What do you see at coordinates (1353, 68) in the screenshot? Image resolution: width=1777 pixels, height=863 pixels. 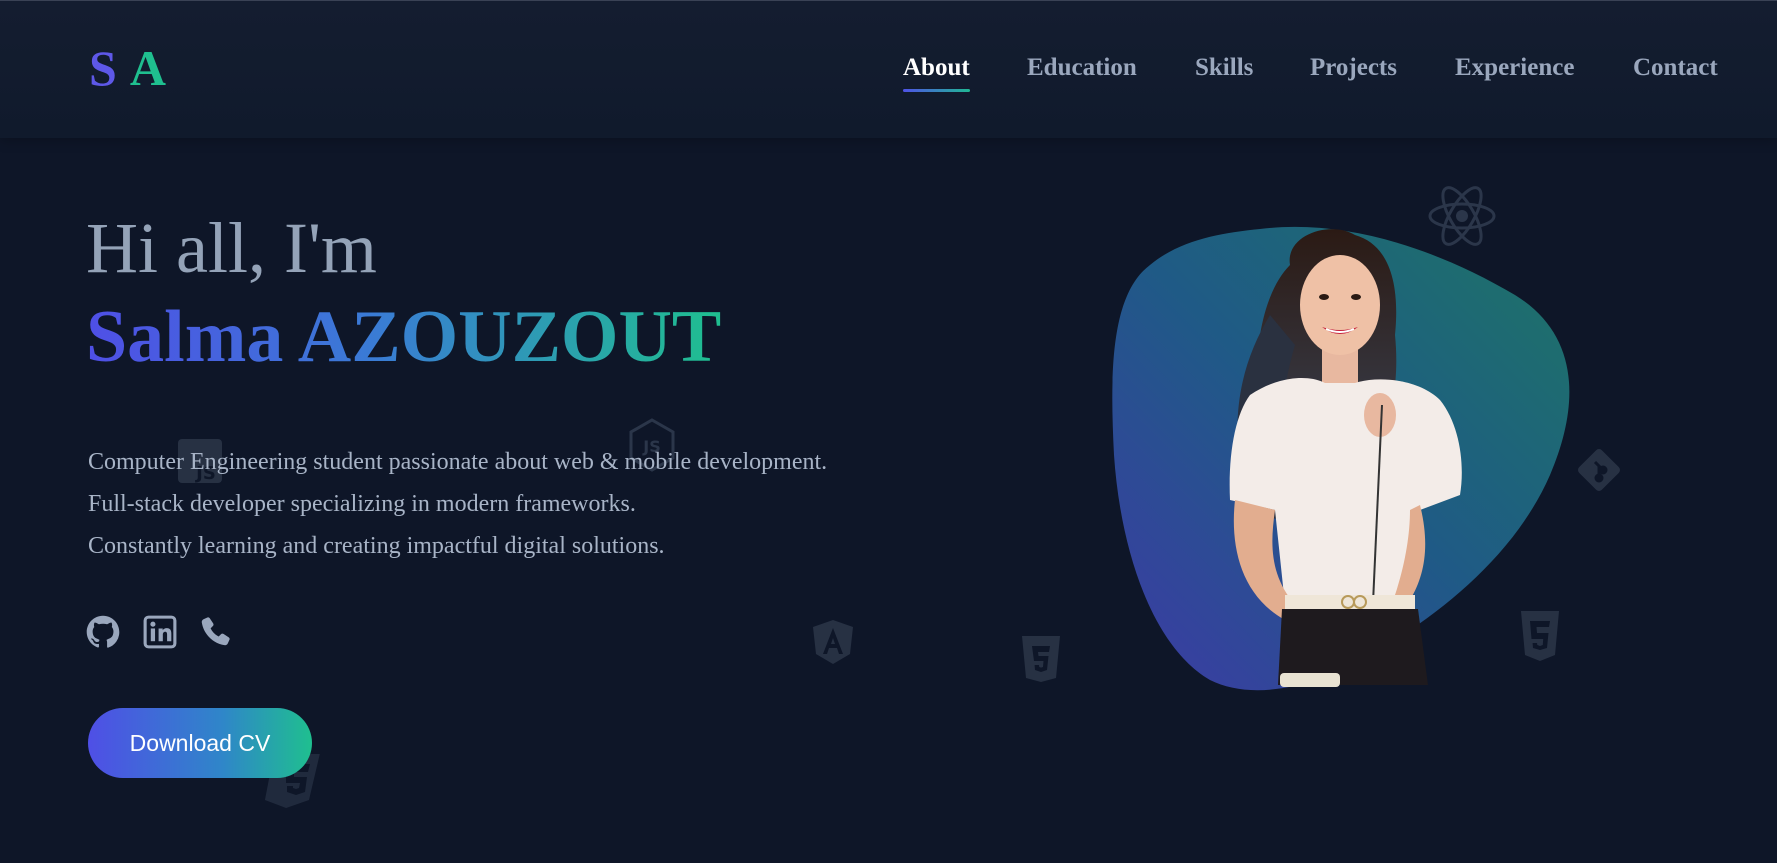 I see `nav-projects: Projects` at bounding box center [1353, 68].